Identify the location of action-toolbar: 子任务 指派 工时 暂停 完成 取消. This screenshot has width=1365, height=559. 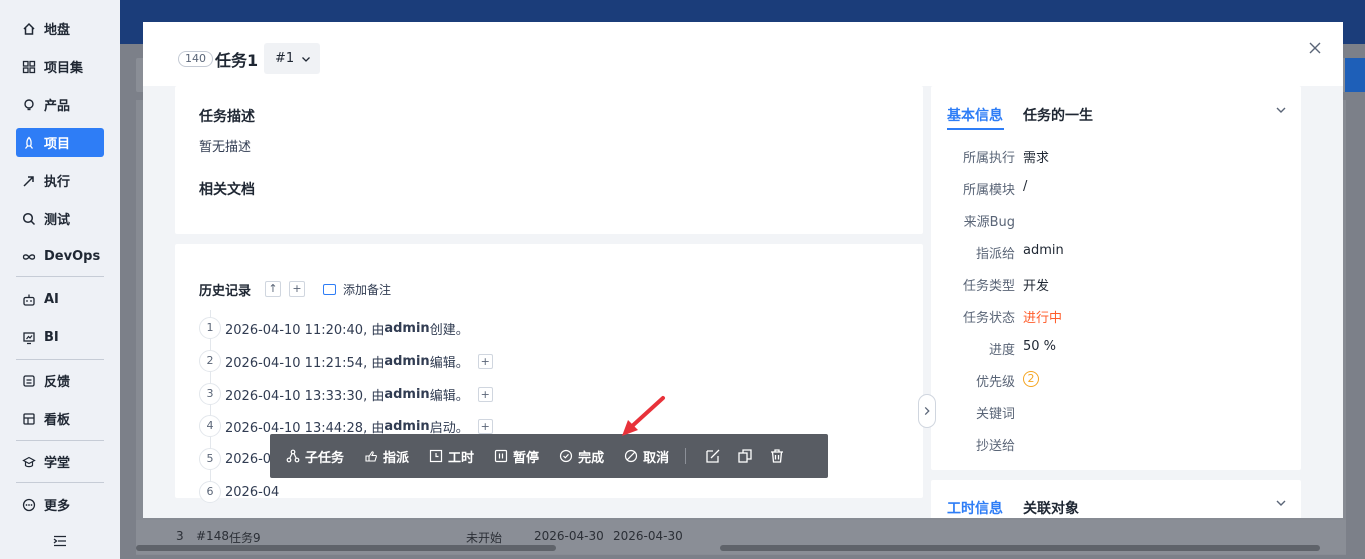
(549, 456).